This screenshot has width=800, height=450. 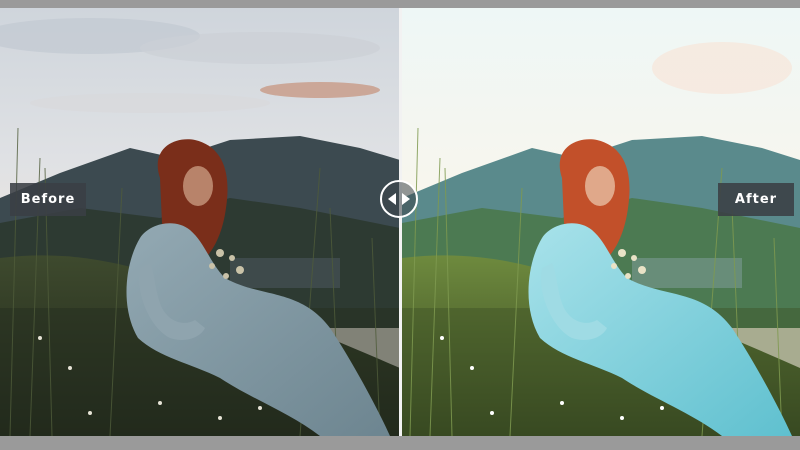 I want to click on before-label: Before, so click(x=48, y=199).